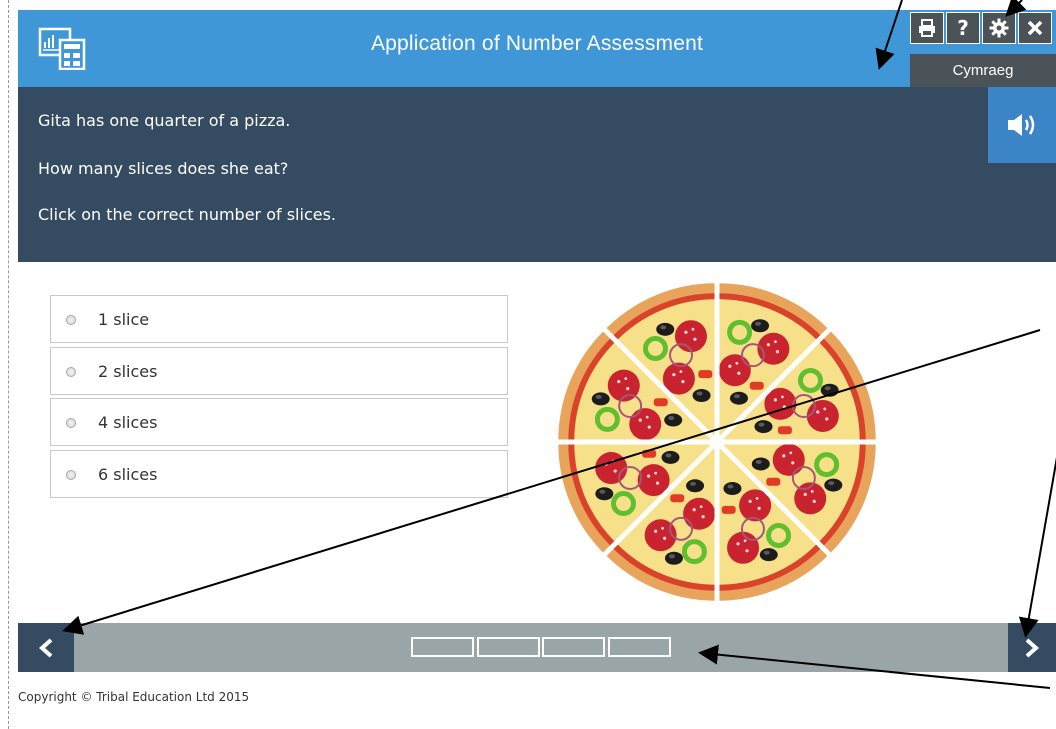 The width and height of the screenshot is (1056, 729). I want to click on help-button: ?, so click(963, 28).